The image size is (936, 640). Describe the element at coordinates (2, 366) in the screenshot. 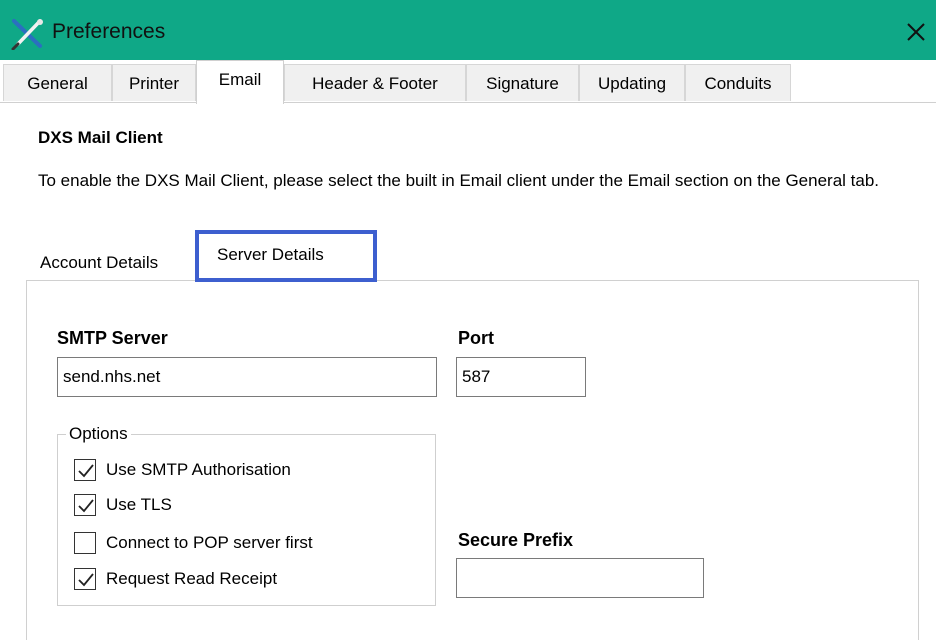

I see `window-left-edge` at that location.